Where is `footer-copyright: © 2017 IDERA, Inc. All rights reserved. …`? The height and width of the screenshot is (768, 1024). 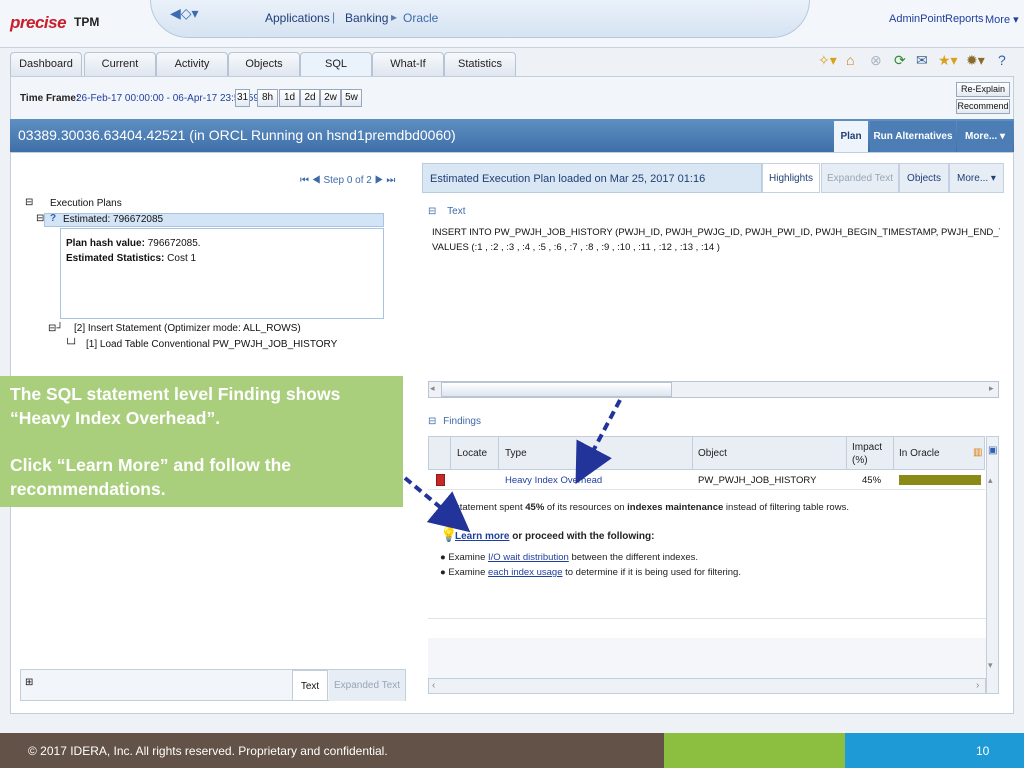
footer-copyright: © 2017 IDERA, Inc. All rights reserved. … is located at coordinates (208, 751).